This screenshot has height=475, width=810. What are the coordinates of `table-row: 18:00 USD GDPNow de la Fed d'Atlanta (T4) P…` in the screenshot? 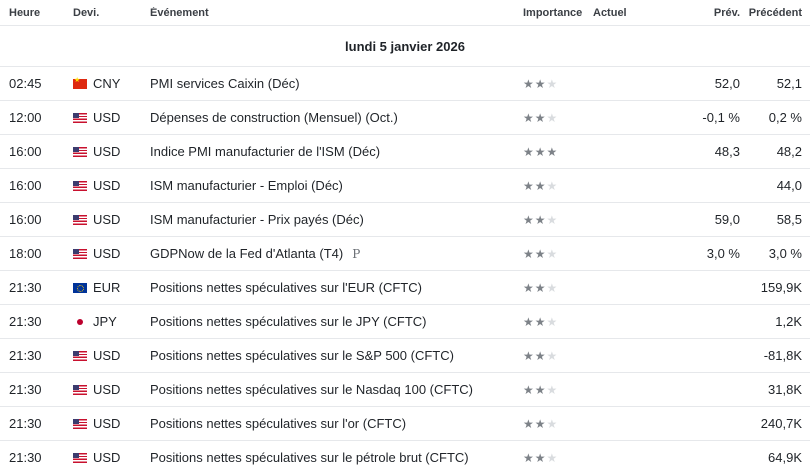 It's located at (405, 254).